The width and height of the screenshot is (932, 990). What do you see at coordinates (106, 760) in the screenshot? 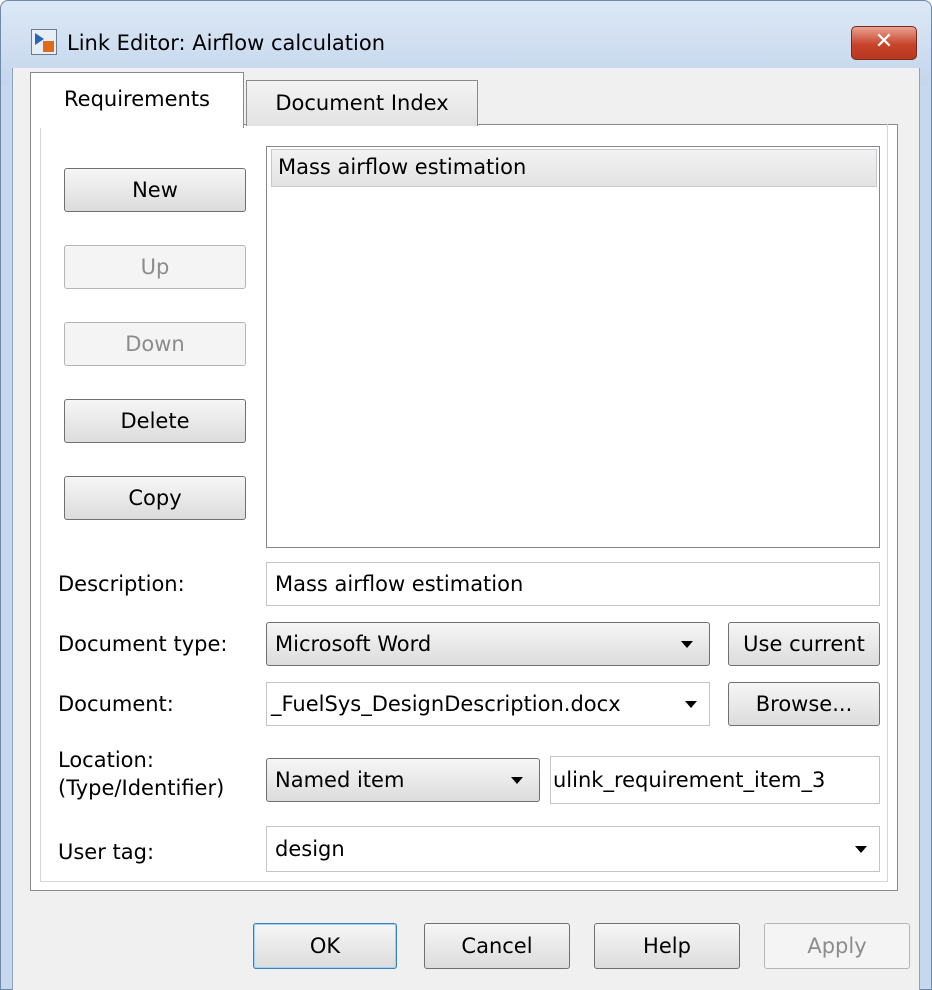
I see `location-label-line1: Location:` at bounding box center [106, 760].